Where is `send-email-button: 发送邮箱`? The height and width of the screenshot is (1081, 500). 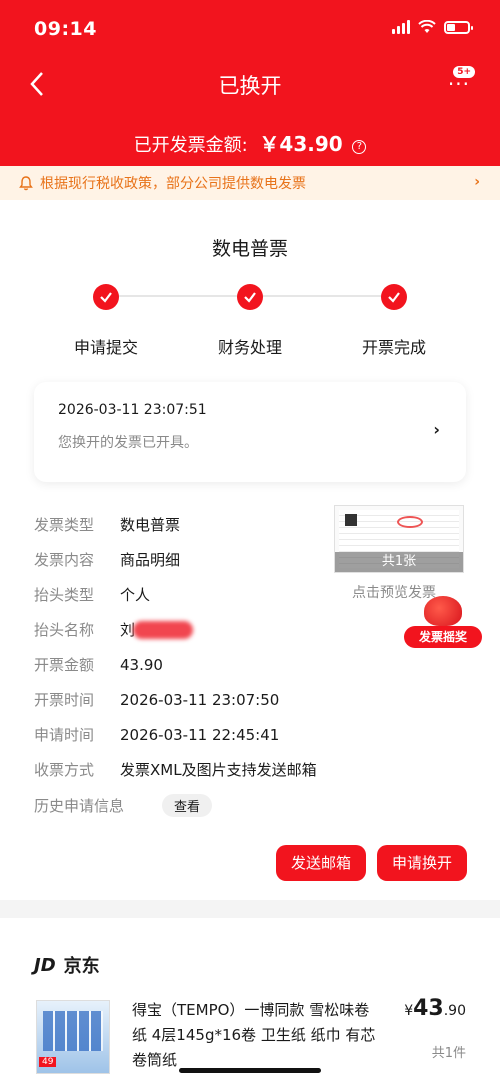 send-email-button: 发送邮箱 is located at coordinates (321, 863).